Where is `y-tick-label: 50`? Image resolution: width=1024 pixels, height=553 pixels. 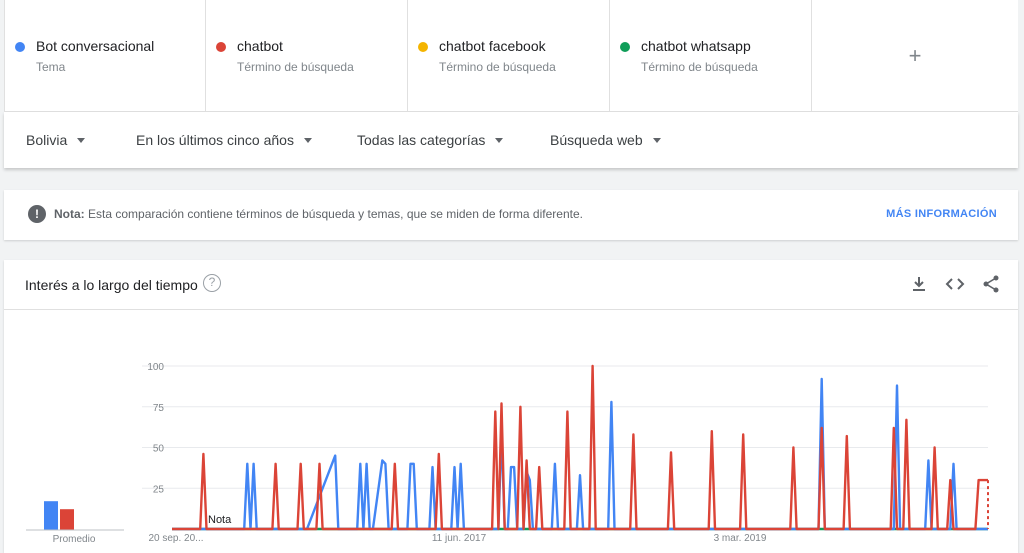 y-tick-label: 50 is located at coordinates (159, 449).